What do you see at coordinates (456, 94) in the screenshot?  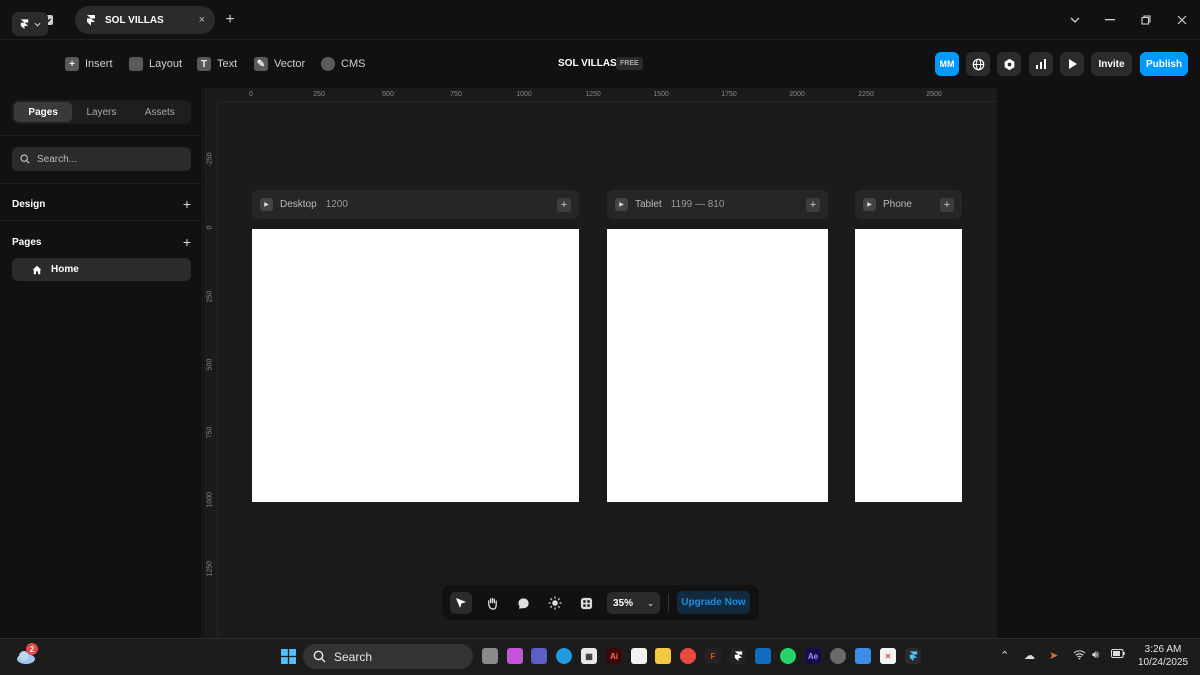 I see `ruler-tick: 750` at bounding box center [456, 94].